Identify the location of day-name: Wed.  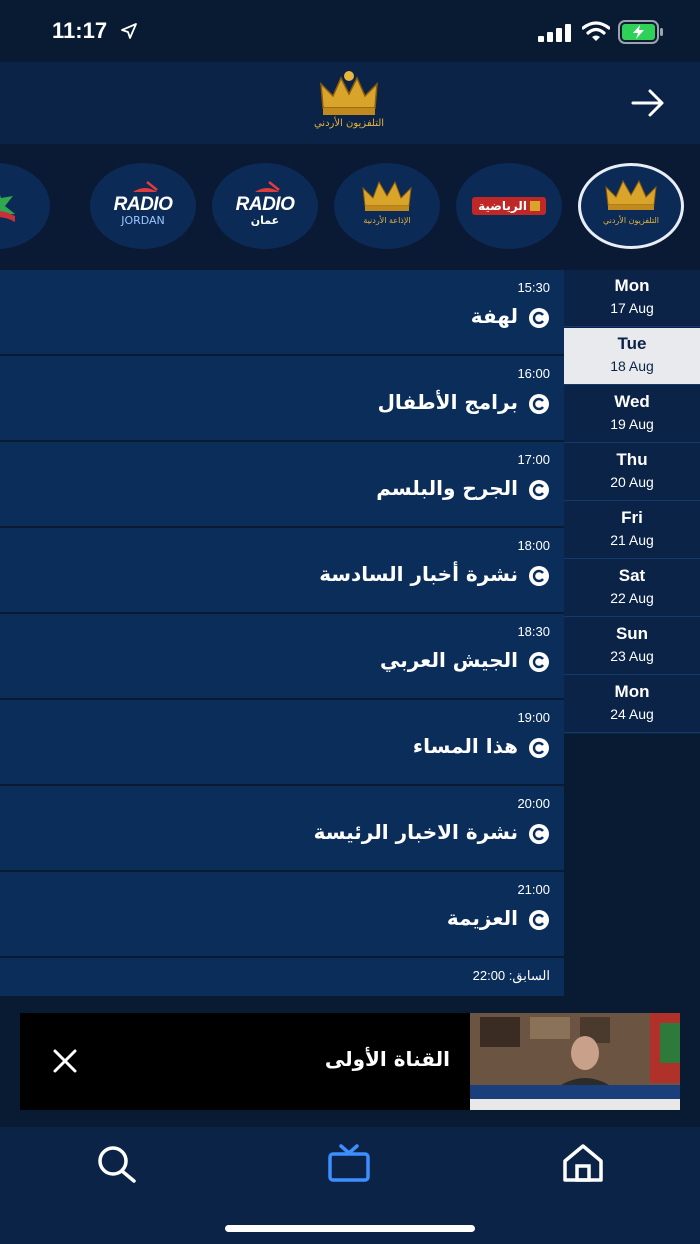
(632, 401).